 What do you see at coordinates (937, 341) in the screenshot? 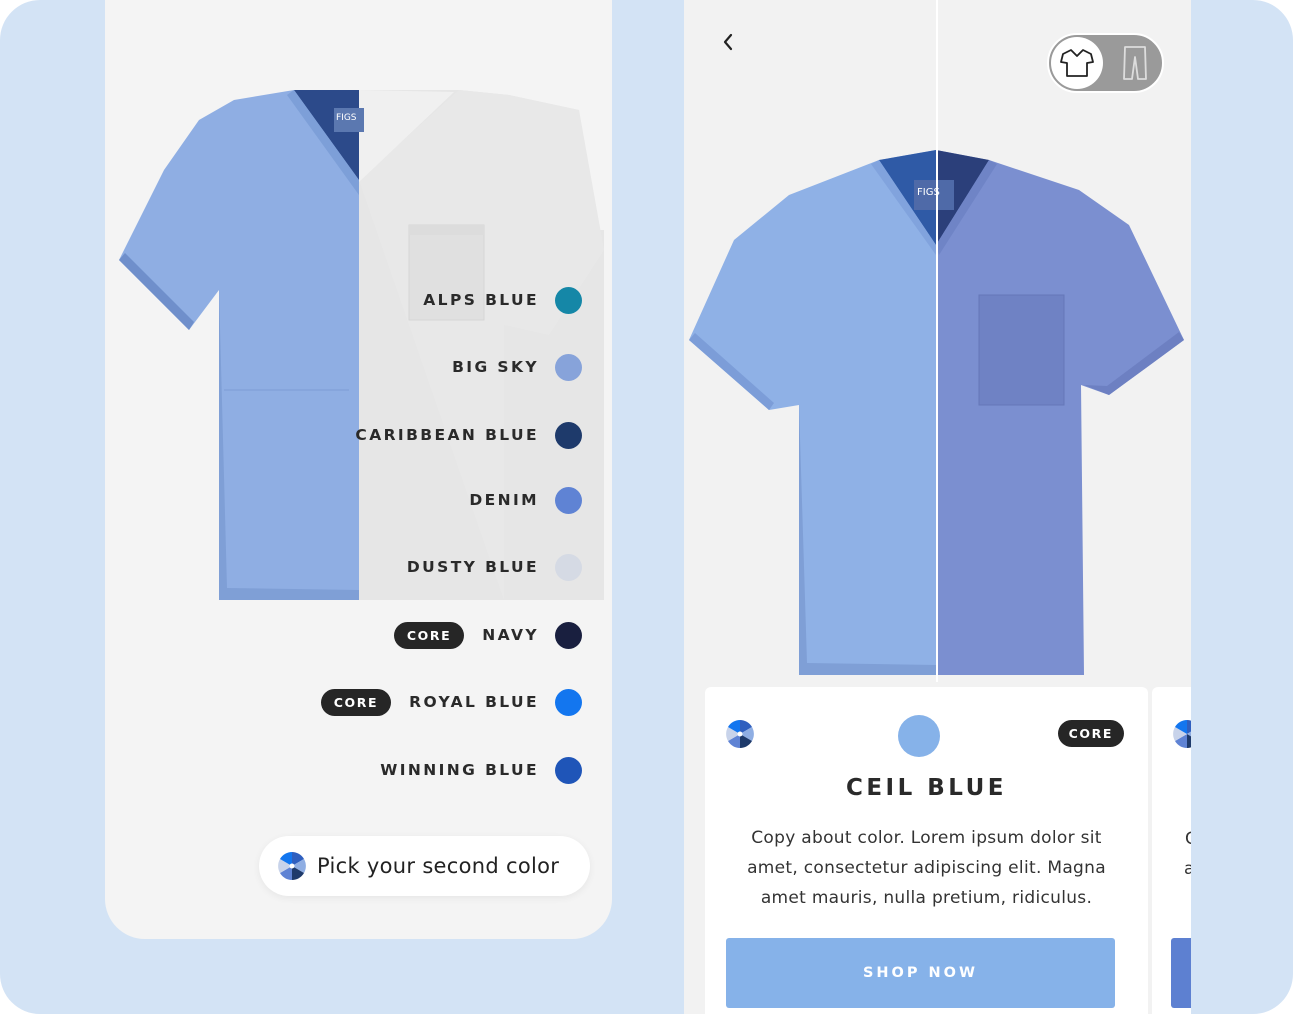
I see `compare-divider` at bounding box center [937, 341].